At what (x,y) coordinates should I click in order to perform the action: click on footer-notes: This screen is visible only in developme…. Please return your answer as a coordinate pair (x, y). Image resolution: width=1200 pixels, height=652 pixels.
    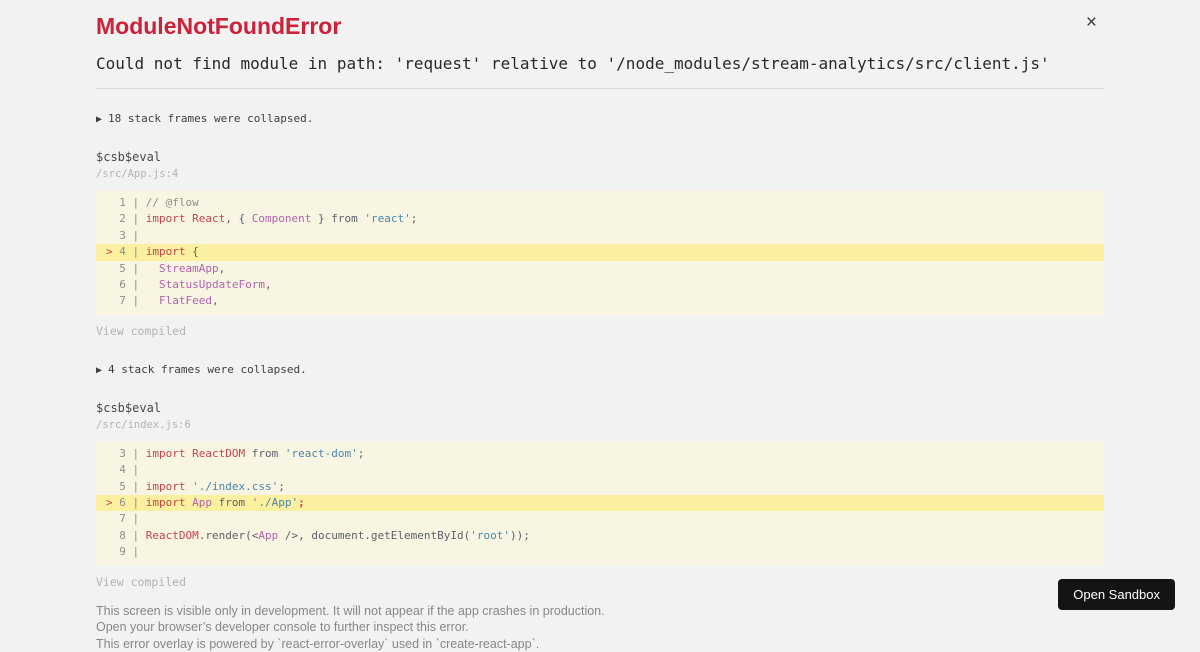
    Looking at the image, I should click on (600, 627).